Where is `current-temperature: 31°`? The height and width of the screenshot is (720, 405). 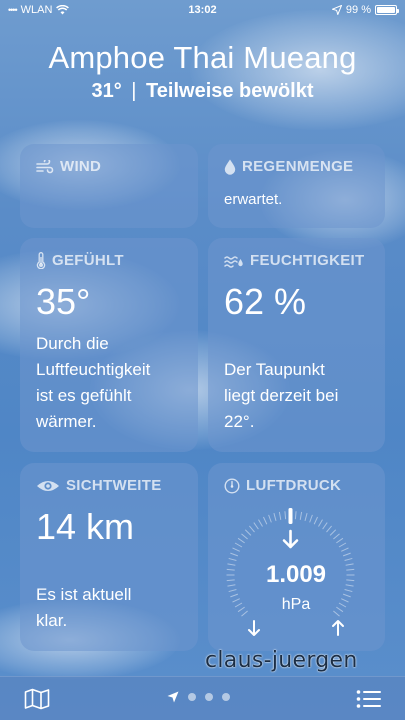 current-temperature: 31° is located at coordinates (106, 91).